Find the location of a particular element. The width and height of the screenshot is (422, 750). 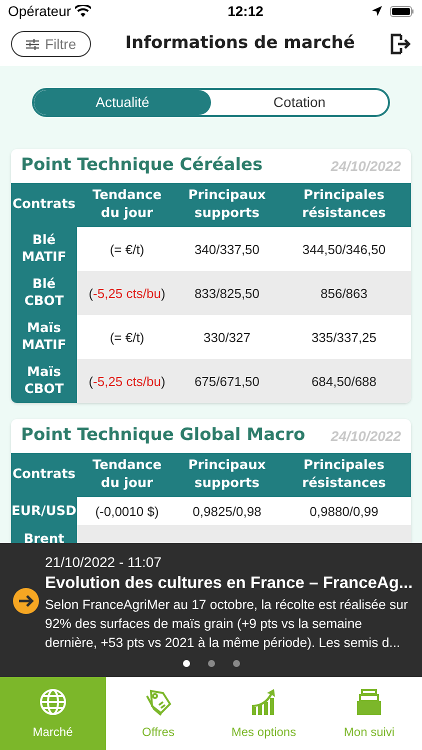

wifi-icon is located at coordinates (83, 11).